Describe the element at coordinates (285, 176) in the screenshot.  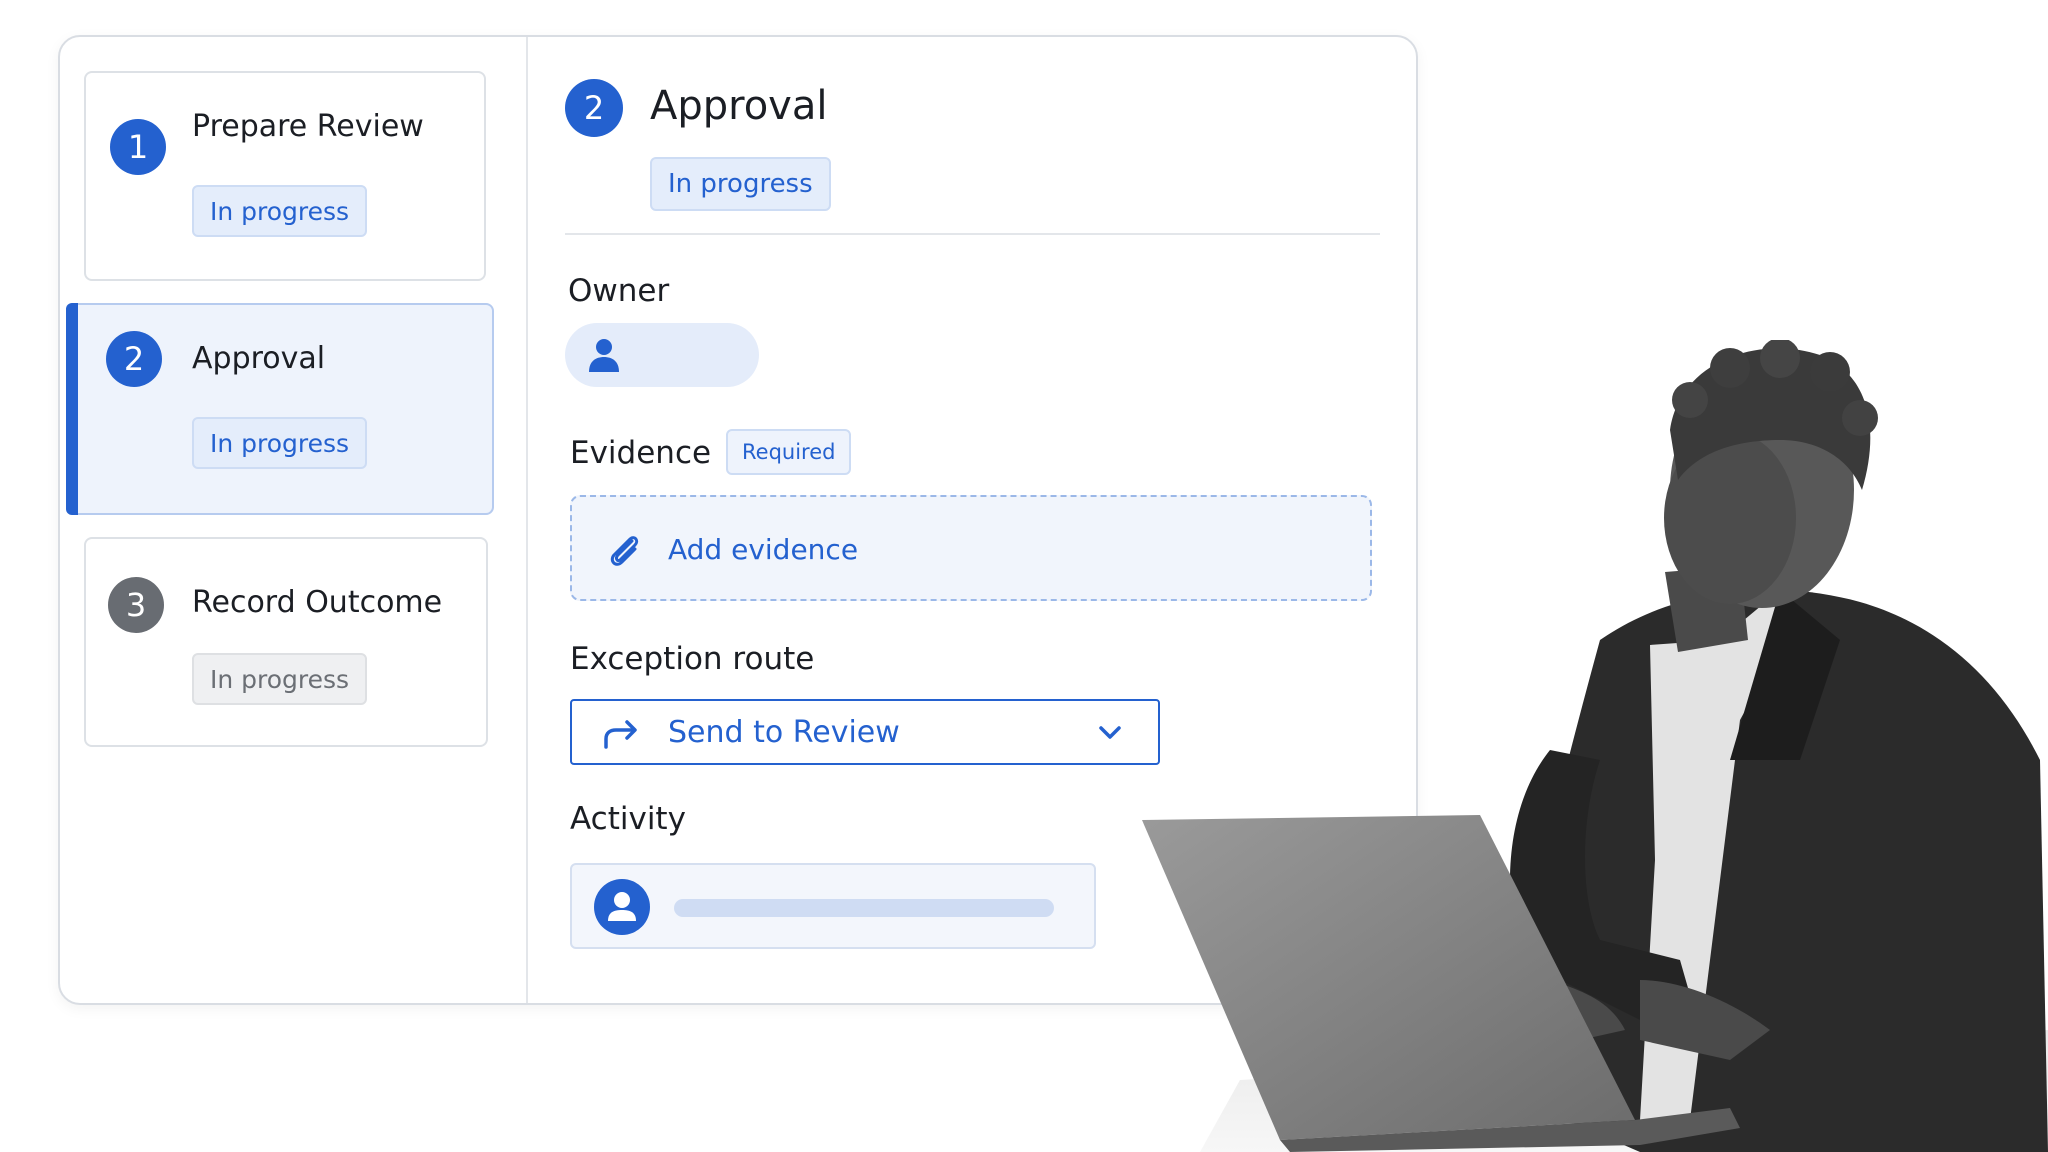
I see `step-card-prepare-review: 1 Prepare Review In progress` at that location.